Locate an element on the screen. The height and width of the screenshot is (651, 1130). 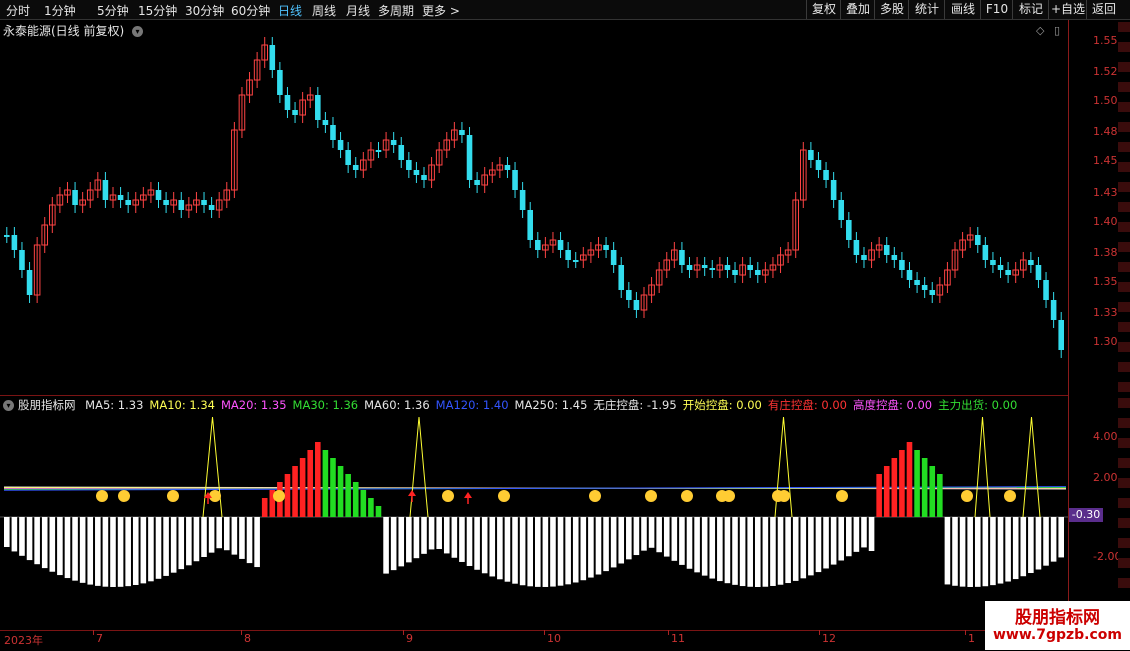
up-arrow-icon is located at coordinates (468, 495).